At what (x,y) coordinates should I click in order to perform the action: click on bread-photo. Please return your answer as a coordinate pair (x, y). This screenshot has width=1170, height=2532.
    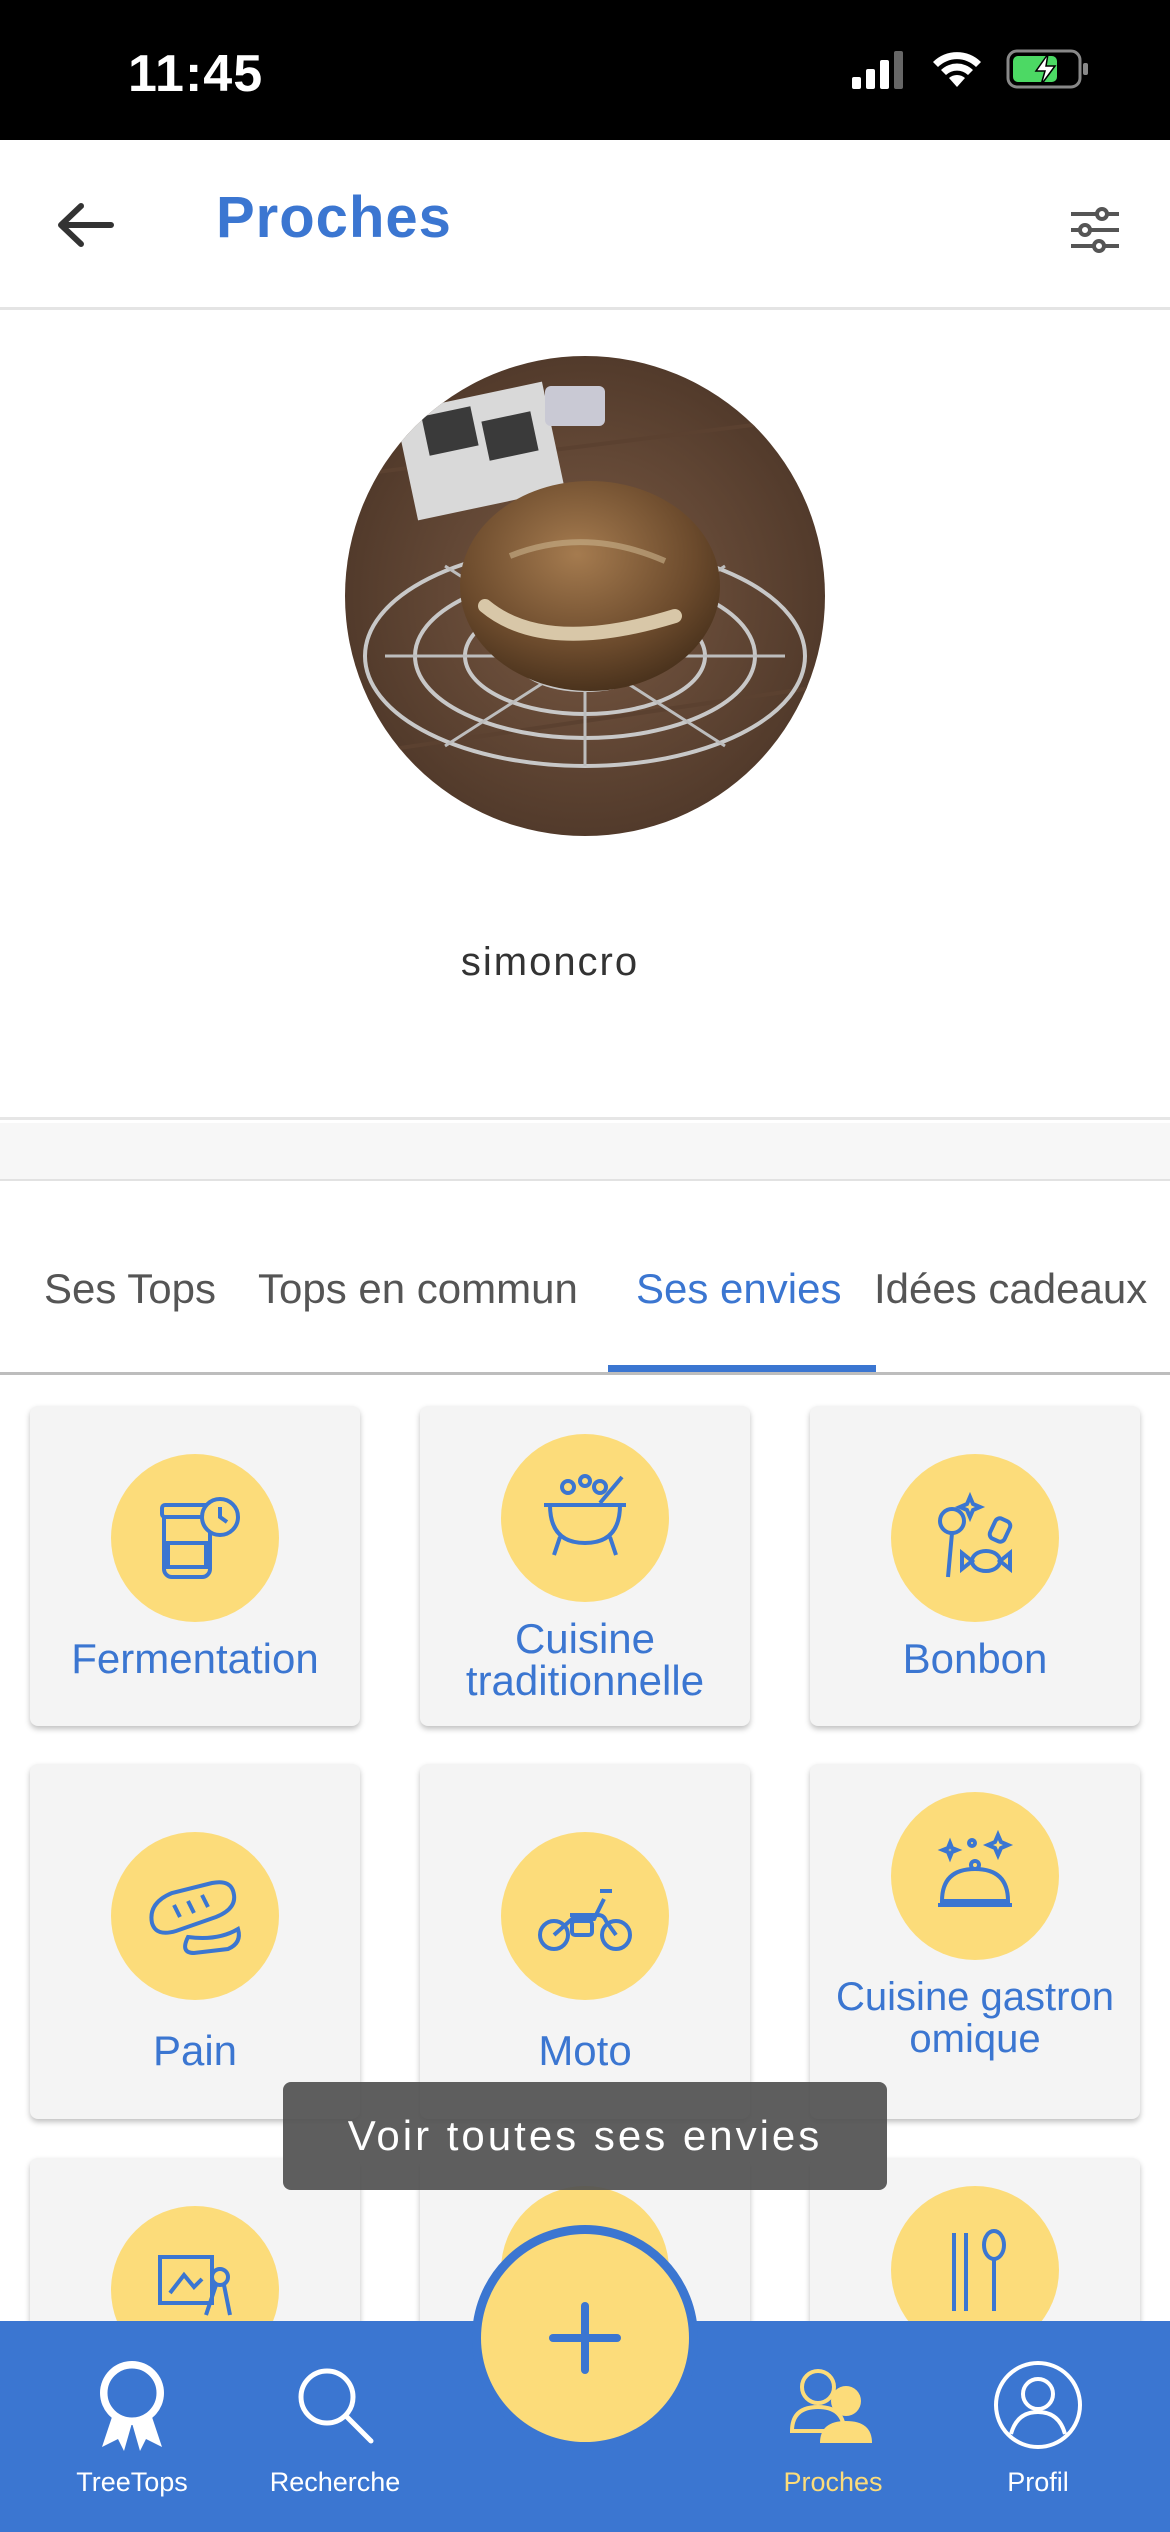
    Looking at the image, I should click on (585, 596).